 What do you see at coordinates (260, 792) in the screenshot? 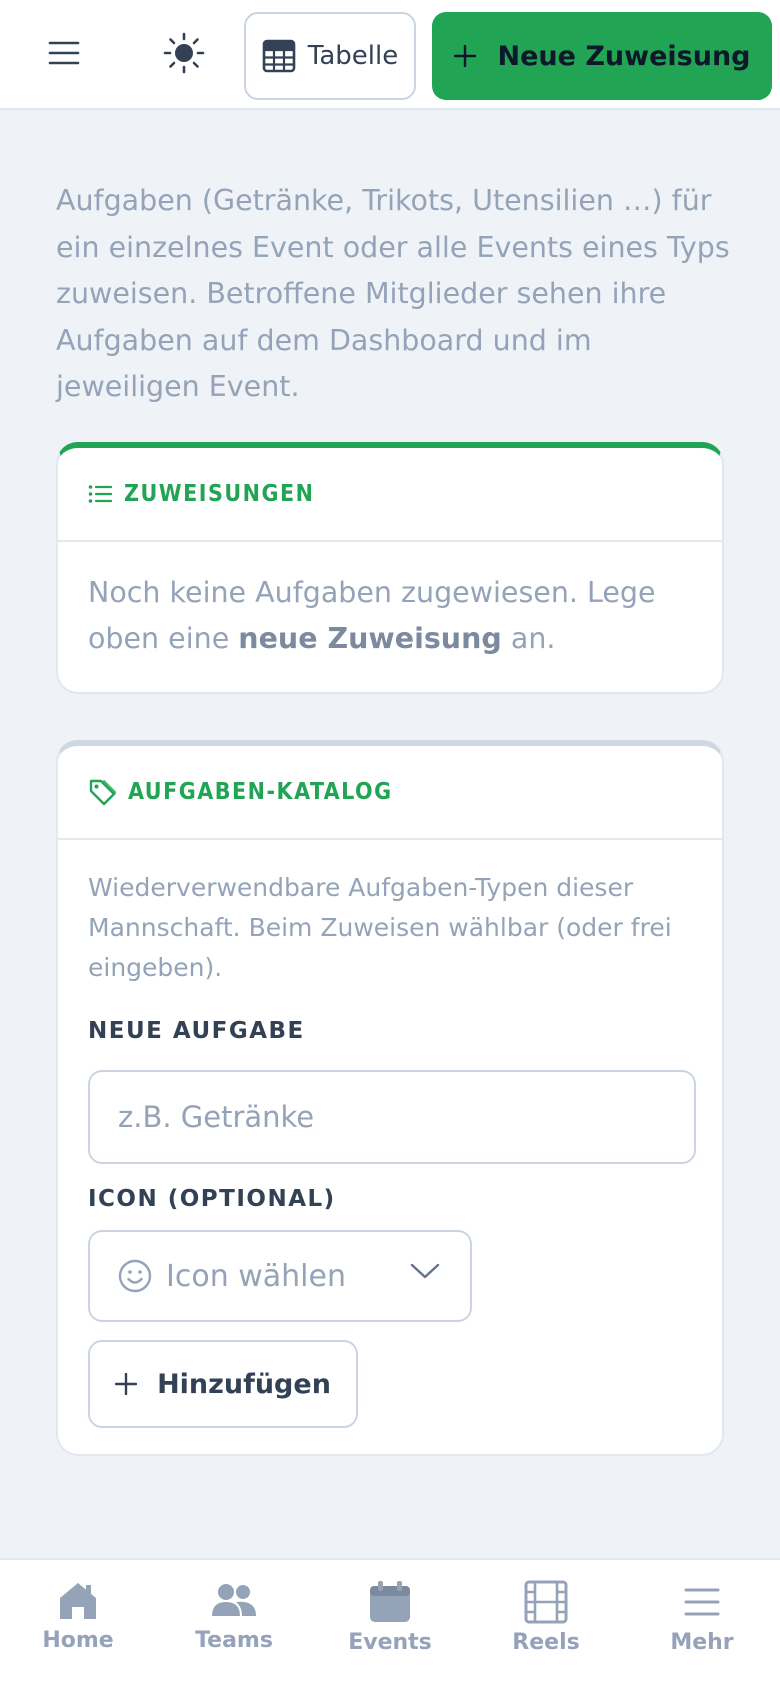
I see `catalog-title: AUFGABEN-KATALOG` at bounding box center [260, 792].